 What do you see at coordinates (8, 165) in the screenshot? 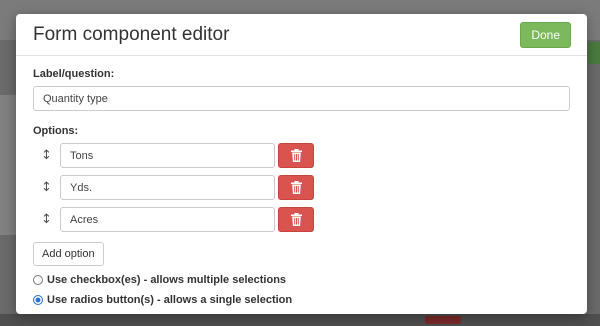
I see `background-sidebar` at bounding box center [8, 165].